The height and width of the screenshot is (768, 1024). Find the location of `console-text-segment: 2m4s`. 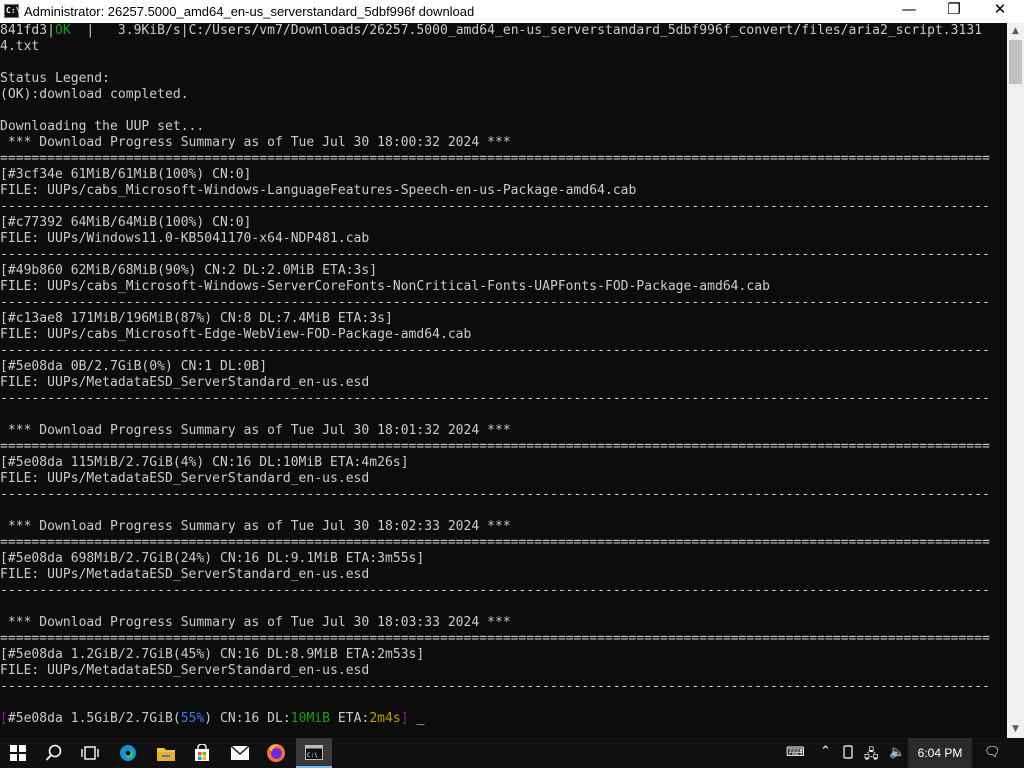

console-text-segment: 2m4s is located at coordinates (385, 718).